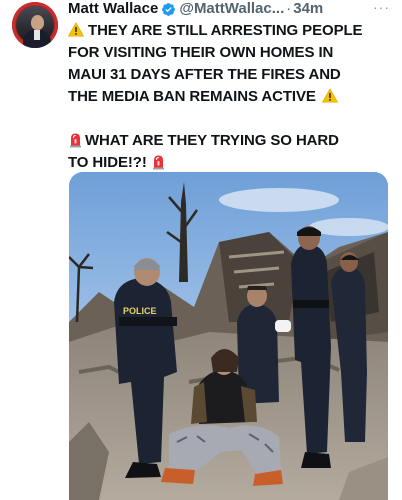 The height and width of the screenshot is (500, 402). Describe the element at coordinates (201, 52) in the screenshot. I see `tweet-line: FOR VISITING THEIR OWN HOMES IN` at that location.